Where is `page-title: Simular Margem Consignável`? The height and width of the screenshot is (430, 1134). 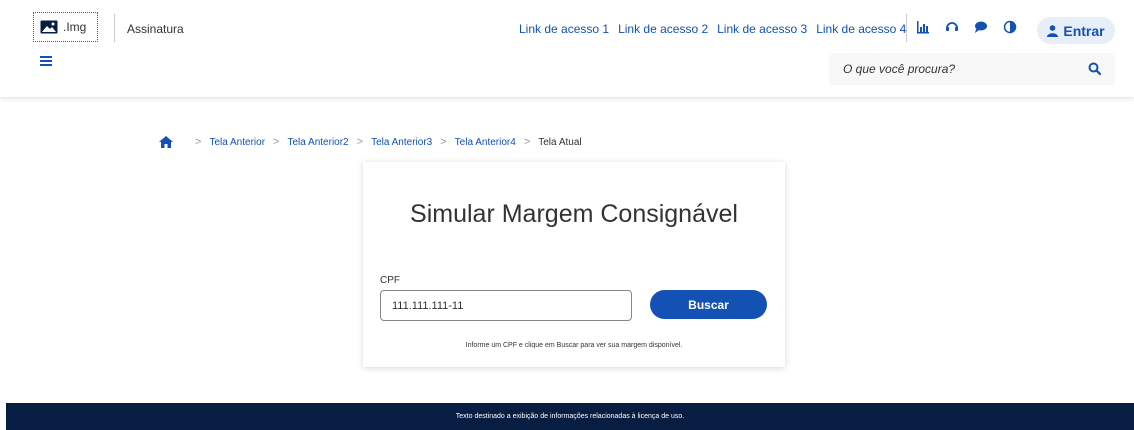 page-title: Simular Margem Consignável is located at coordinates (574, 214).